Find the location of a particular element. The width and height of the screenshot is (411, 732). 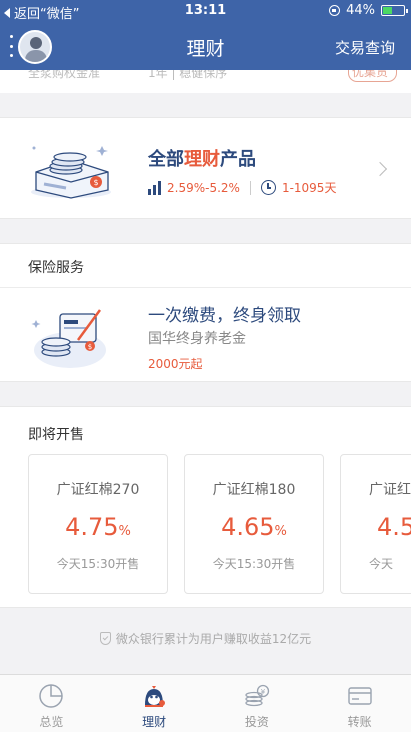

tab-label: 总览 is located at coordinates (51, 722).